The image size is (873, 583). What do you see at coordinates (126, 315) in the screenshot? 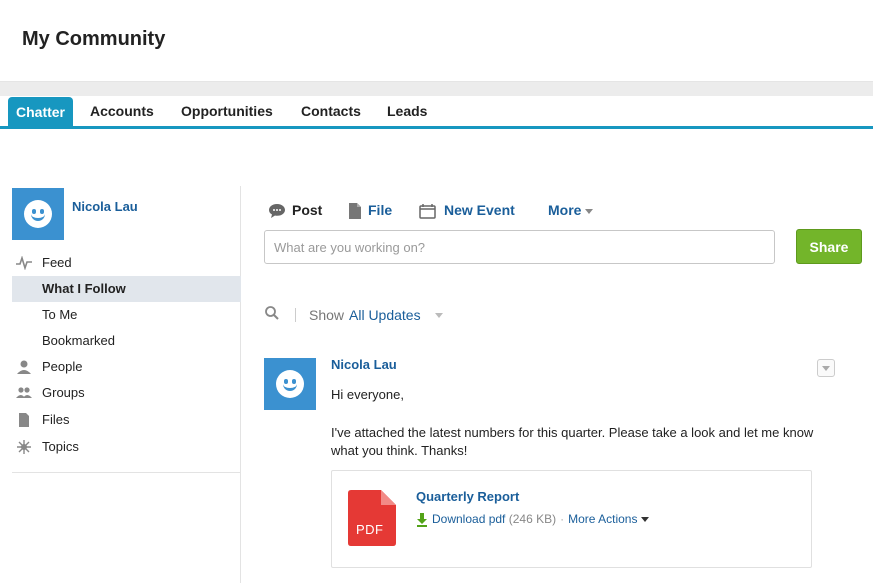
I see `sidebar-item-to-me: To Me` at bounding box center [126, 315].